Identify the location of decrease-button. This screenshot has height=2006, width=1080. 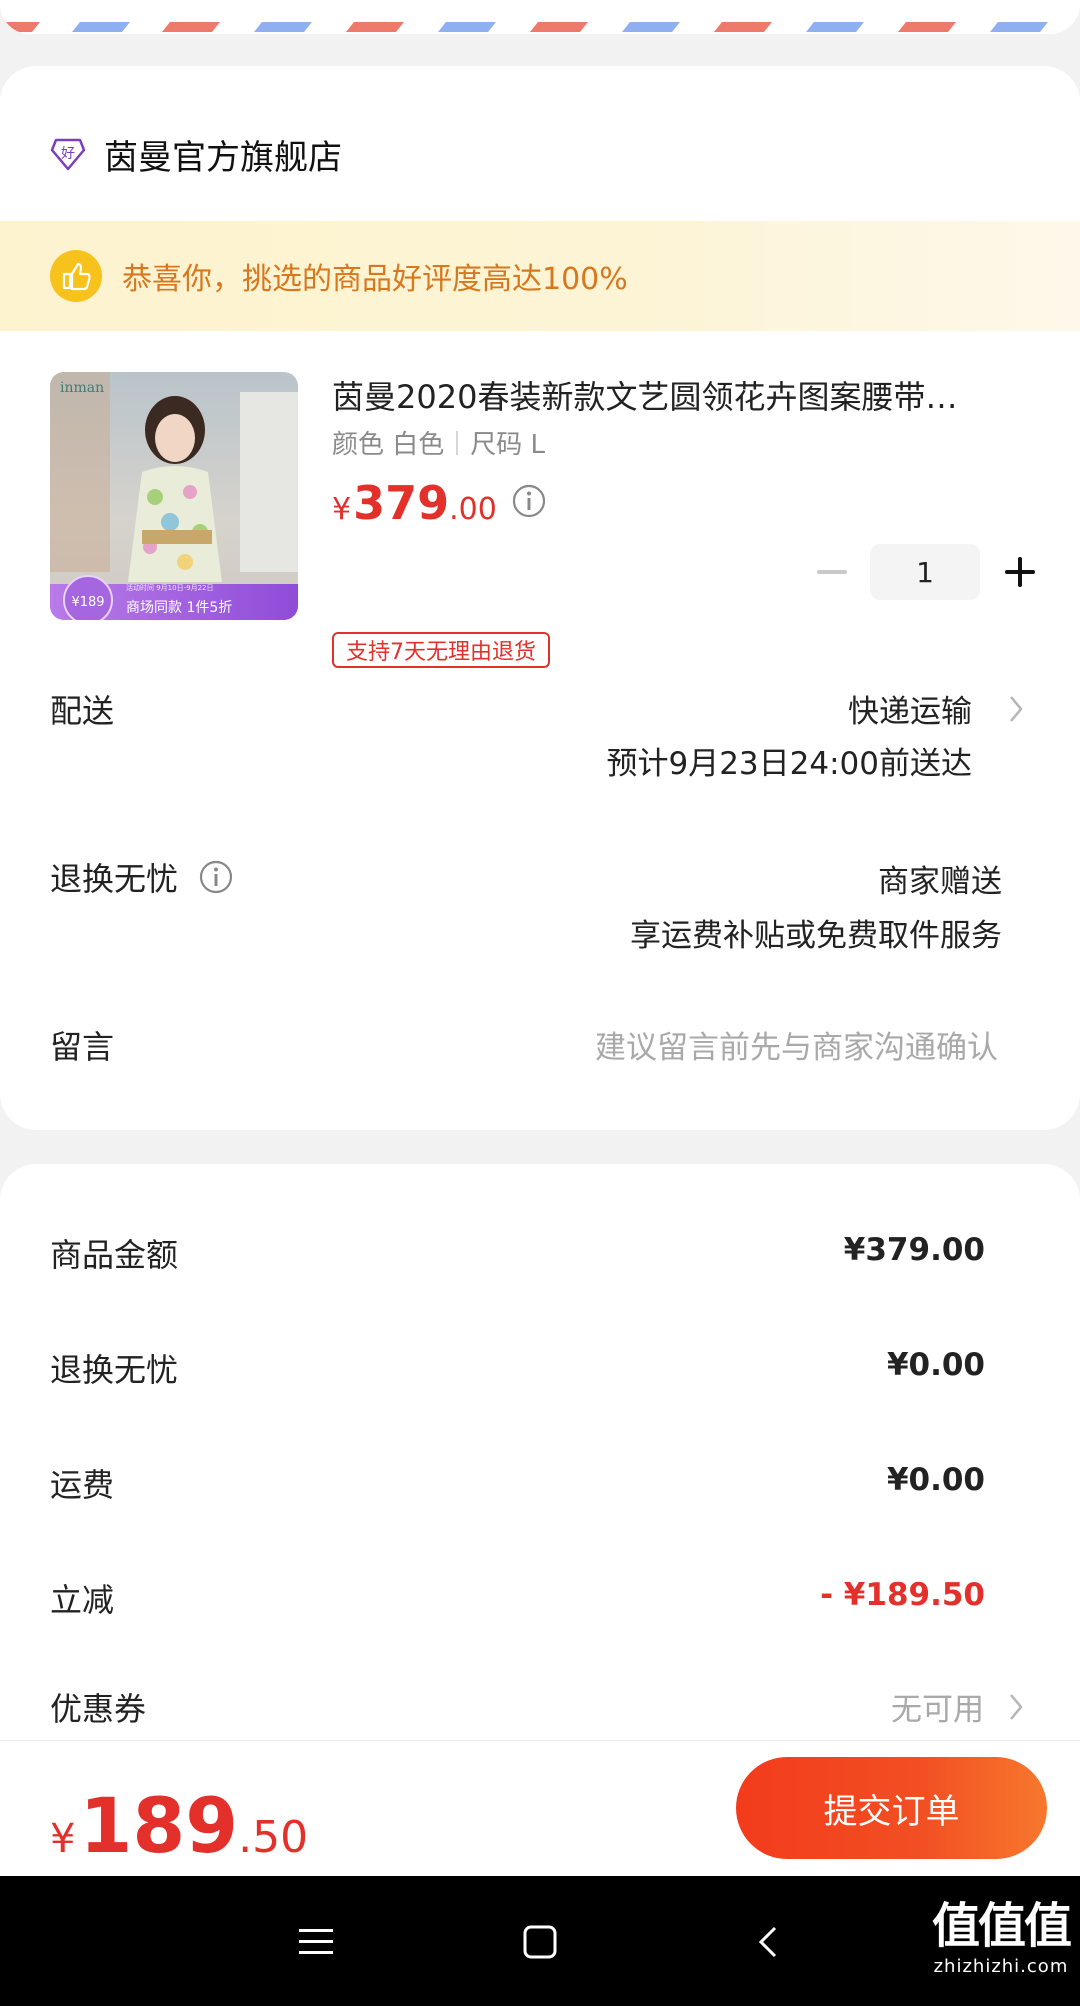
(832, 572).